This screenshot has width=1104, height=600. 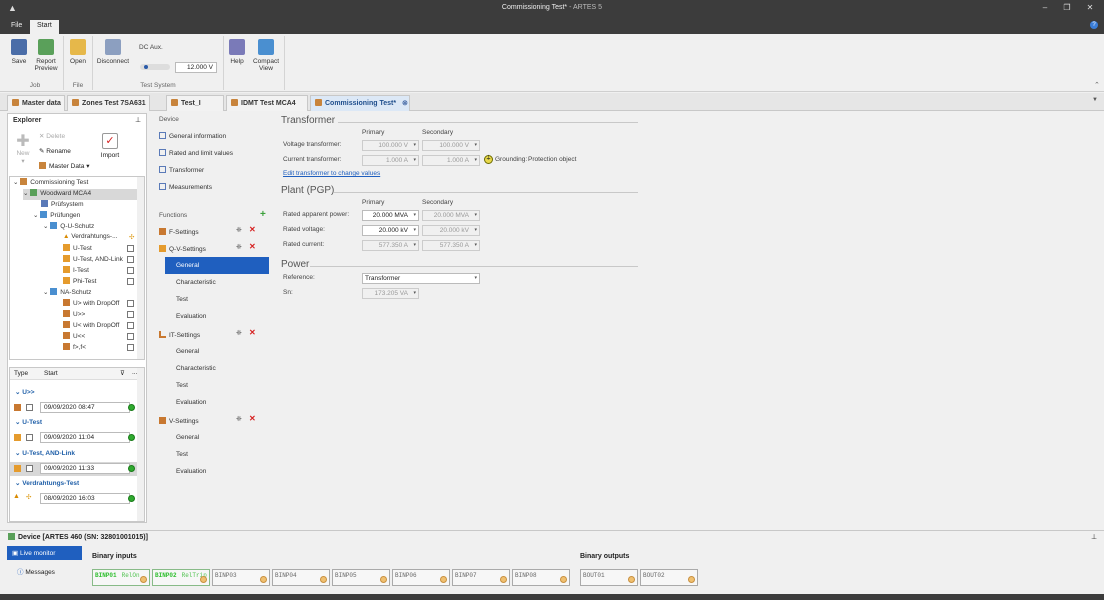 What do you see at coordinates (179, 335) in the screenshot?
I see `nav-it-settings: IT-Settings` at bounding box center [179, 335].